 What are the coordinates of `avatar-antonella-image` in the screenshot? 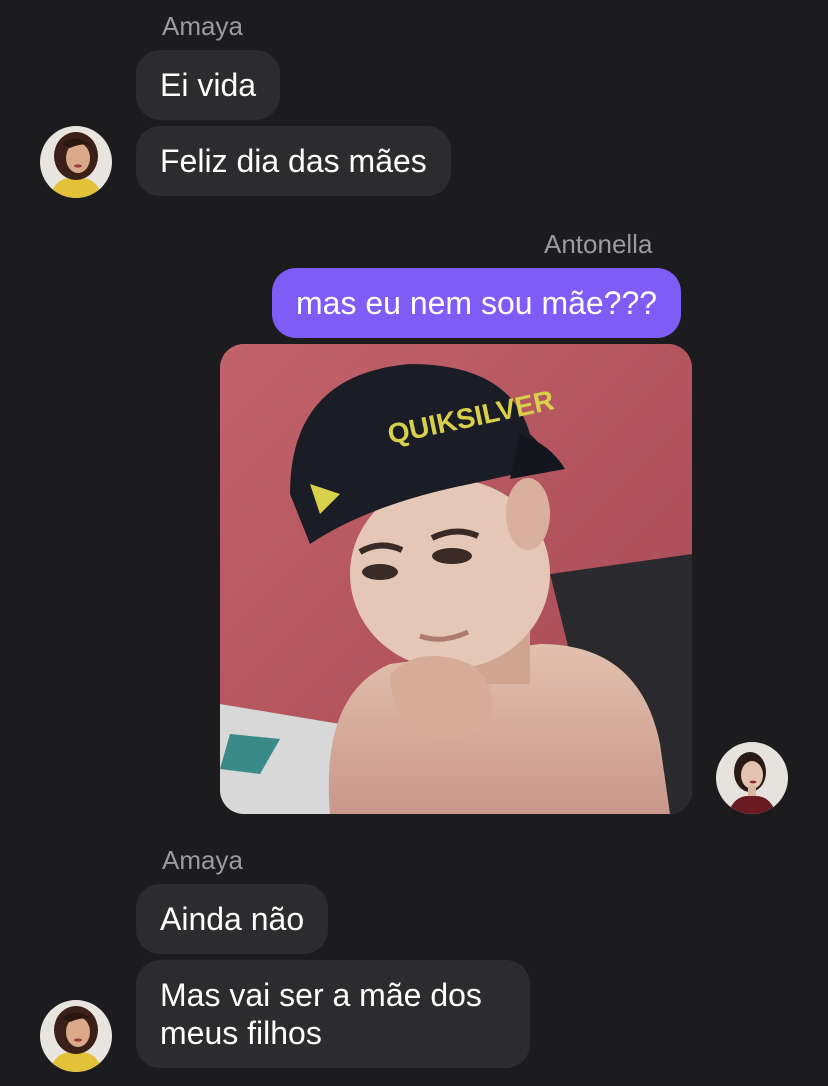 It's located at (752, 778).